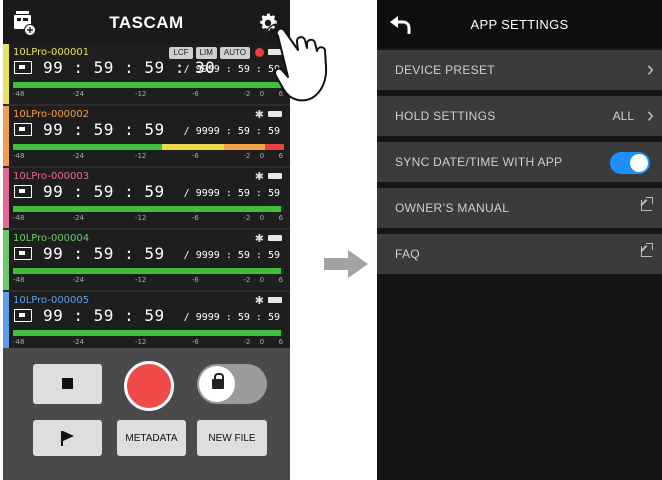 Image resolution: width=662 pixels, height=480 pixels. I want to click on status-badge: AUTO, so click(234, 53).